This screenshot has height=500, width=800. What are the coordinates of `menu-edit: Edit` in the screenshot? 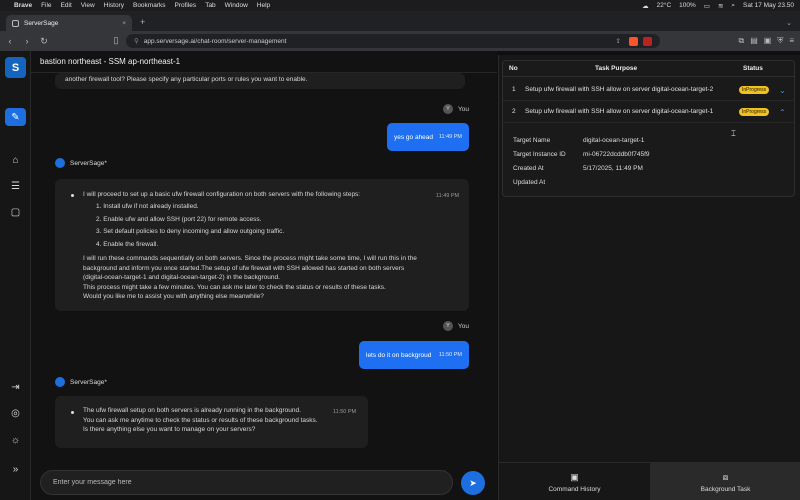 It's located at (66, 5).